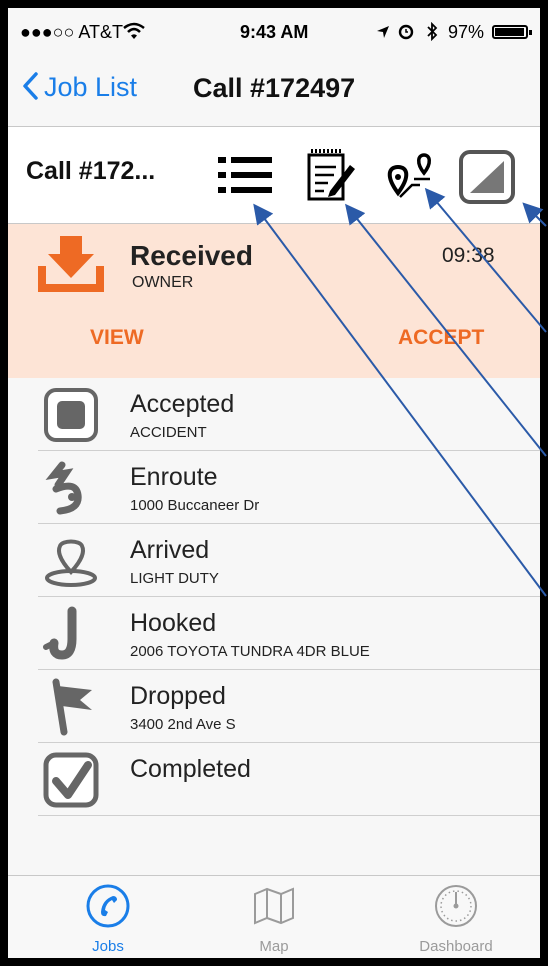  I want to click on status-subtitle: 2006 TOYOTA TUNDRA 4DR BLUE, so click(250, 651).